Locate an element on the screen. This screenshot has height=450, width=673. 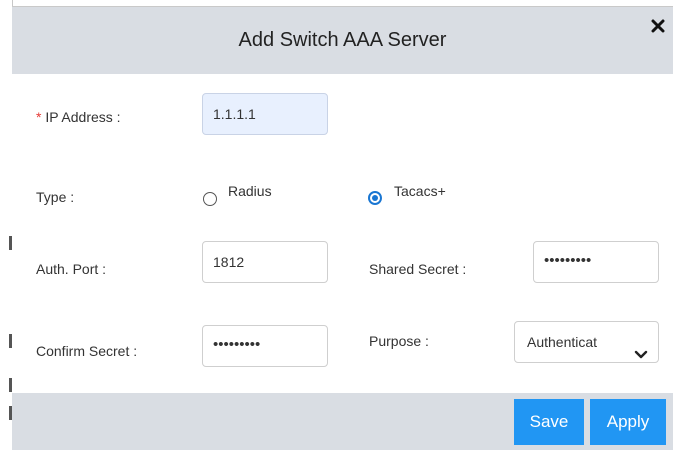
purpose-select: Authenticat is located at coordinates (586, 342).